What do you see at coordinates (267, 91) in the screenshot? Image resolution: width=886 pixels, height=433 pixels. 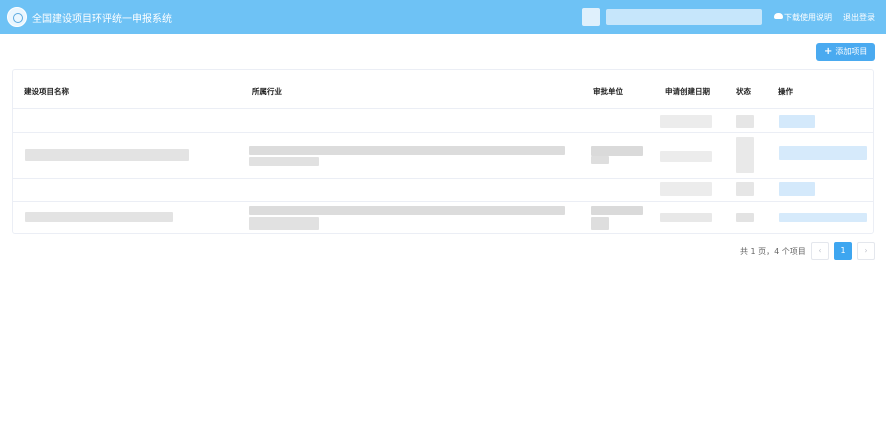 I see `col-header-industry: 所属行业` at bounding box center [267, 91].